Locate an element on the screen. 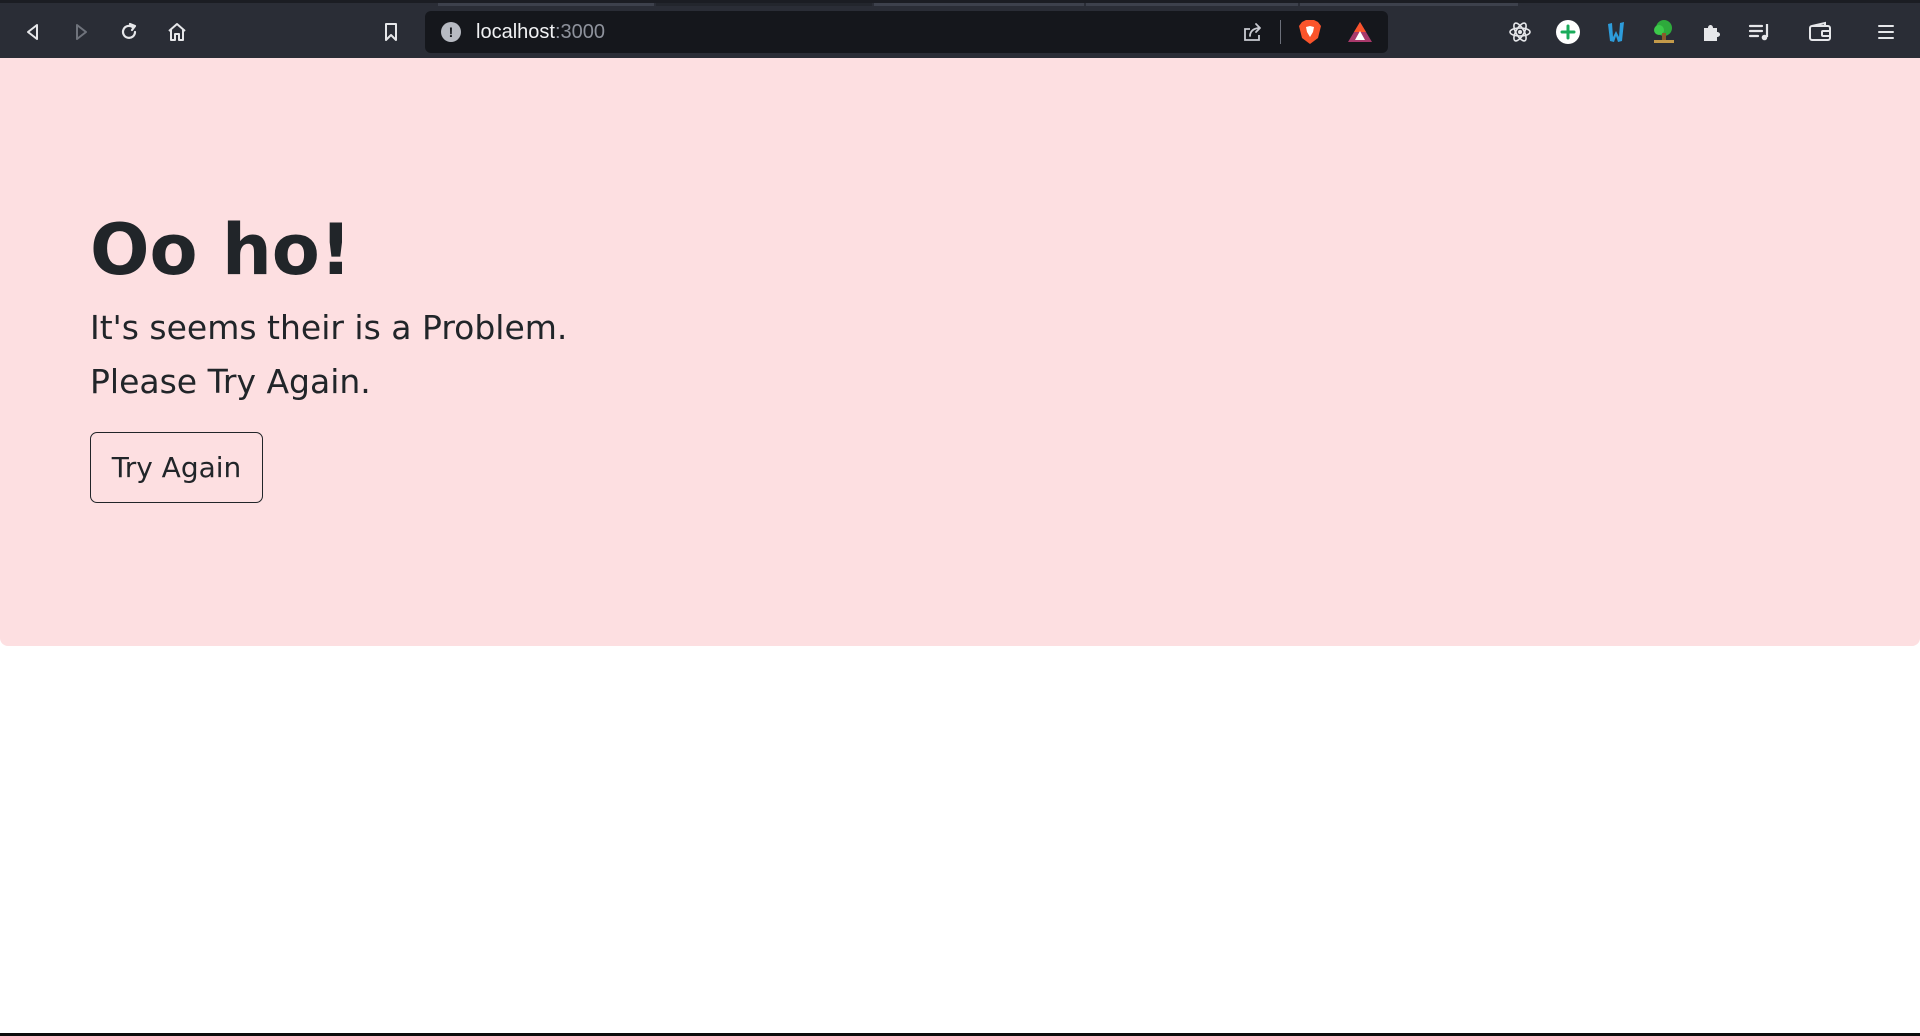  extensions-button is located at coordinates (1712, 32).